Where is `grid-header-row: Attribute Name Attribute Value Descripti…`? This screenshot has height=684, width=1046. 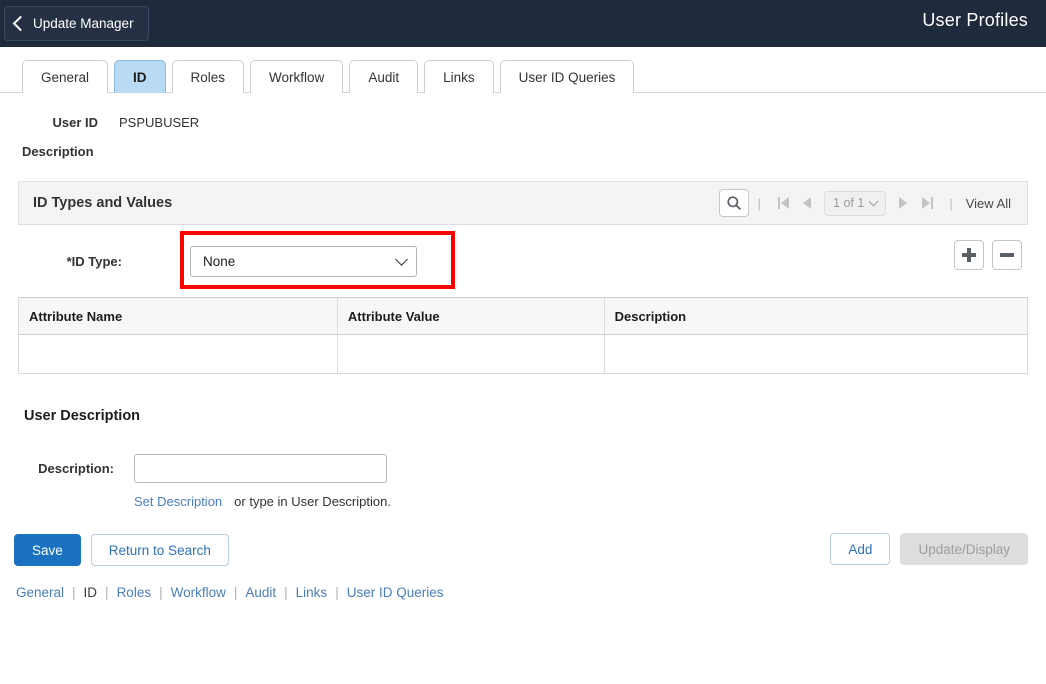
grid-header-row: Attribute Name Attribute Value Descripti… is located at coordinates (523, 316).